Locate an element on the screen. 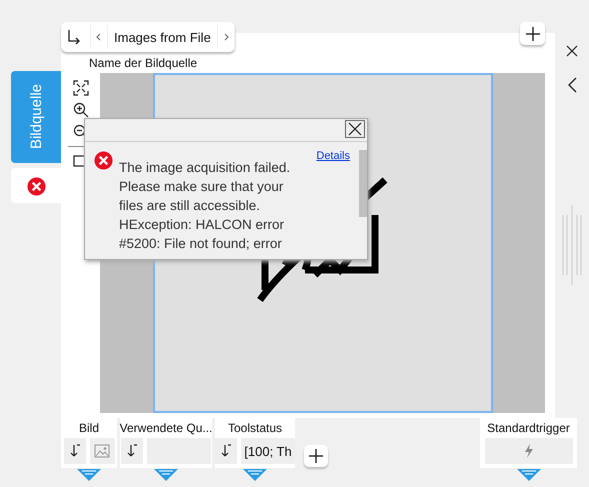  chevron-left-icon is located at coordinates (572, 85).